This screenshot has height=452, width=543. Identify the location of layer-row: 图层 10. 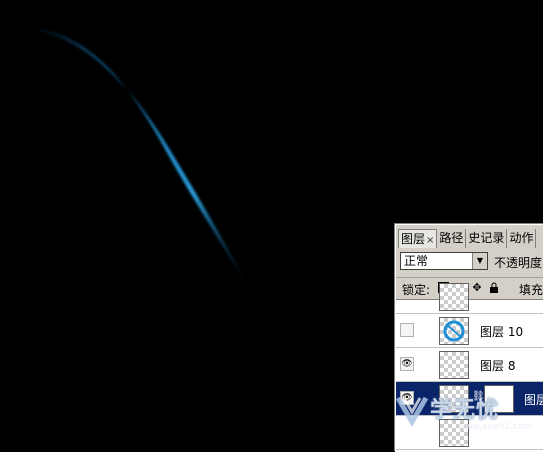
(469, 331).